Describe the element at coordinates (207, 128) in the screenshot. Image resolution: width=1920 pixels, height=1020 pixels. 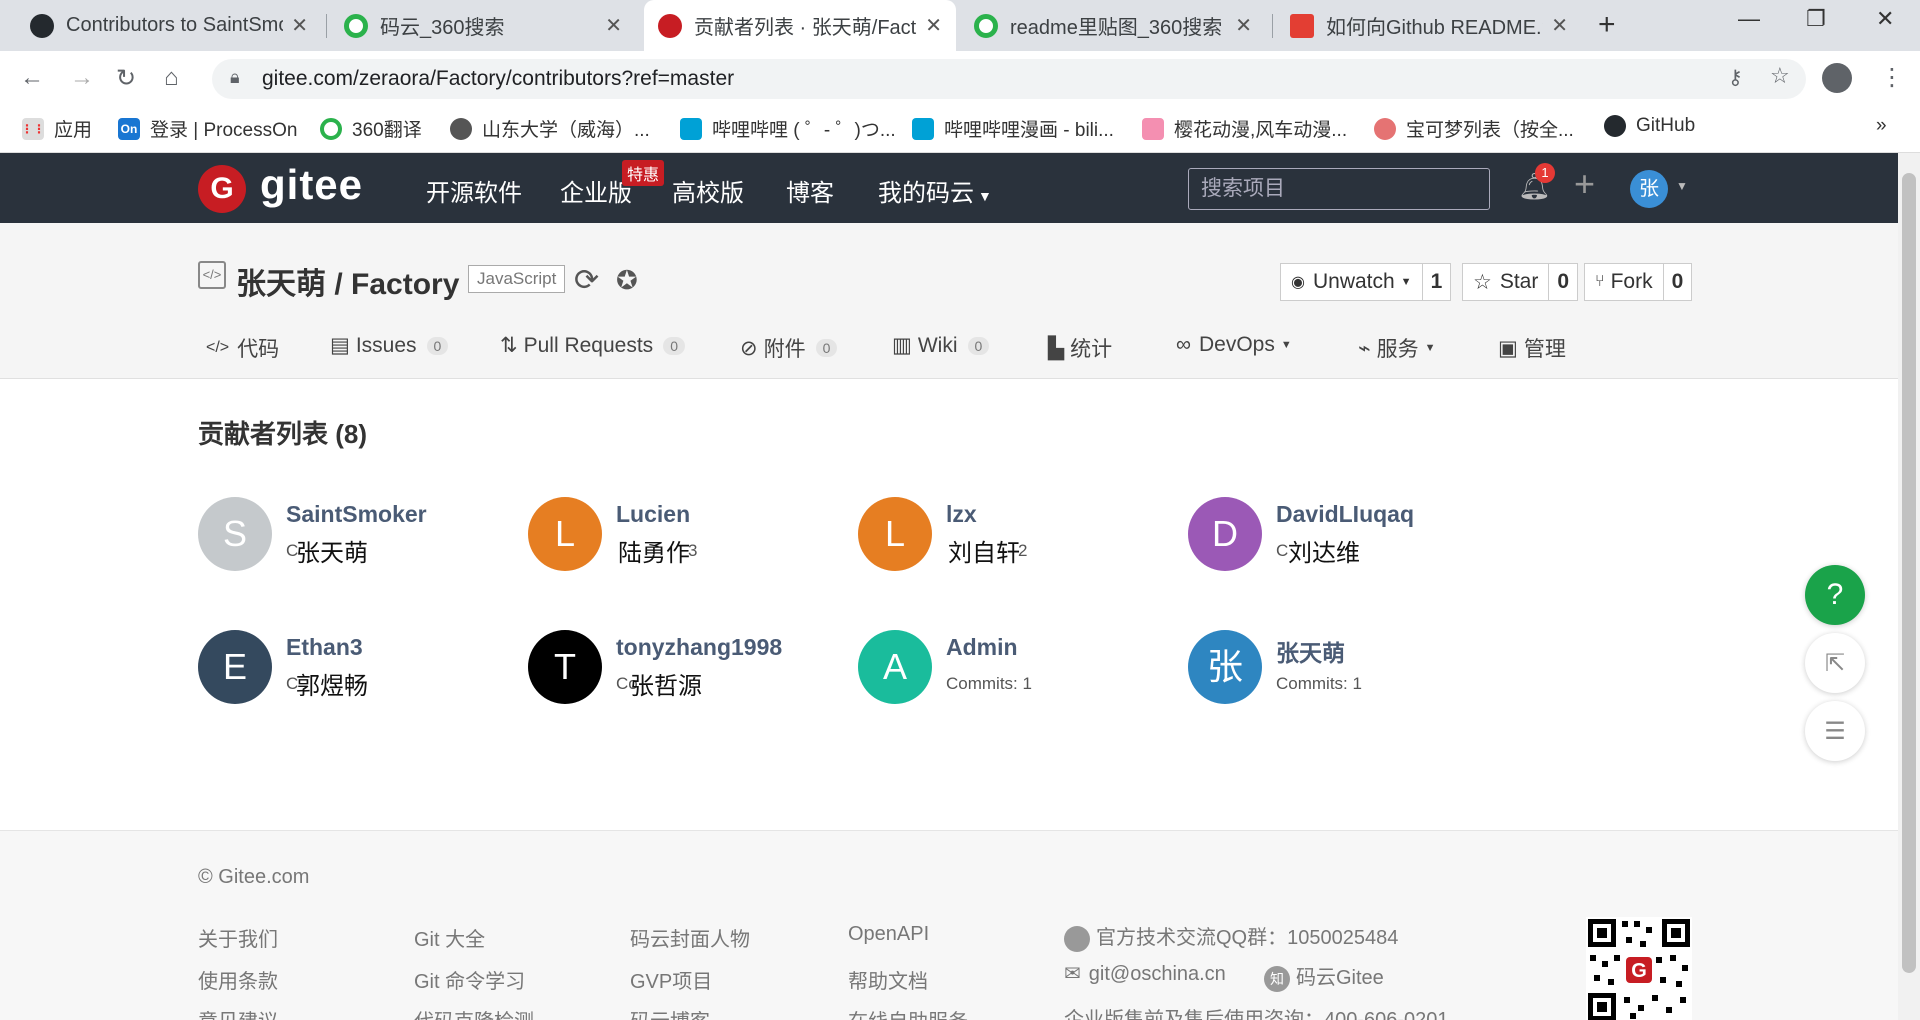
I see `bookmark-processon: On 登录 | ProcessOn` at that location.